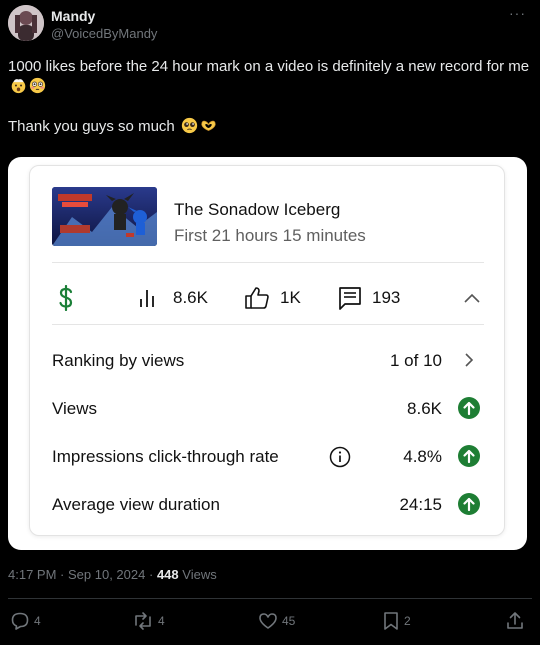  What do you see at coordinates (37, 621) in the screenshot?
I see `reply-count: 4` at bounding box center [37, 621].